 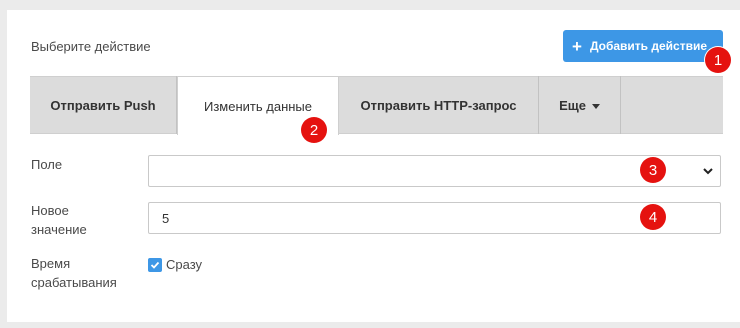 What do you see at coordinates (59, 229) in the screenshot?
I see `new-value-label-line2: значение` at bounding box center [59, 229].